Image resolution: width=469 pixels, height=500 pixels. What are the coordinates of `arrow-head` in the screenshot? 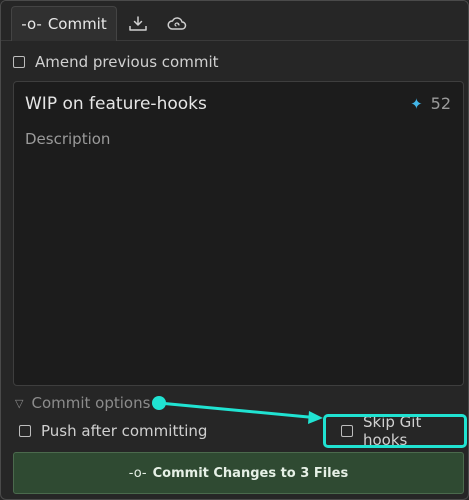 It's located at (315, 417).